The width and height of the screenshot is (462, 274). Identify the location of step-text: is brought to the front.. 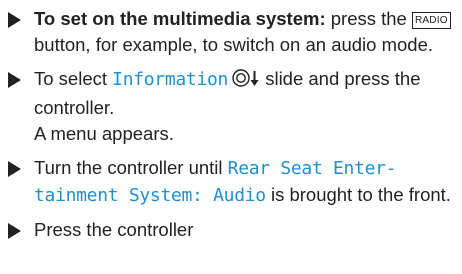
(358, 194).